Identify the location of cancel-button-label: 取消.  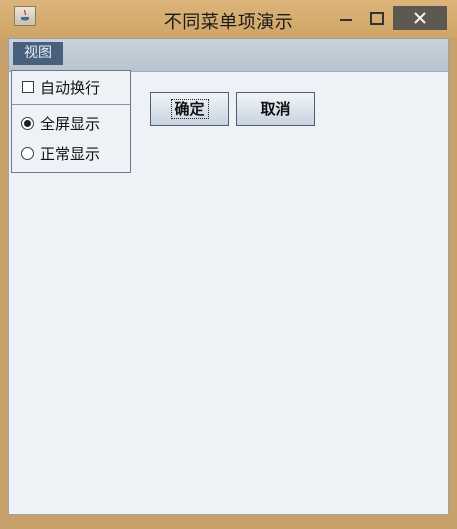
(275, 109).